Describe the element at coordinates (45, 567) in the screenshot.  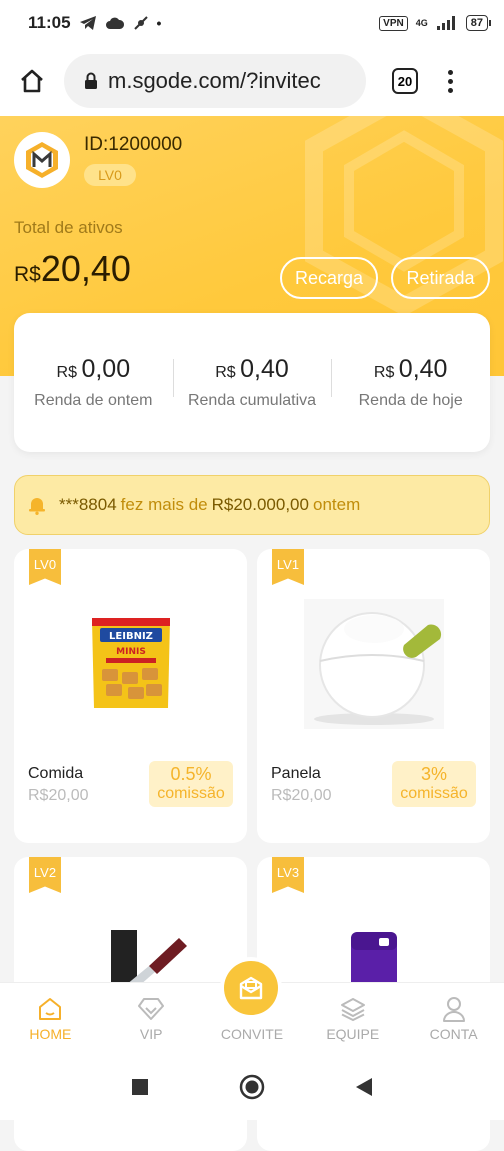
I see `level-tag: LV0` at that location.